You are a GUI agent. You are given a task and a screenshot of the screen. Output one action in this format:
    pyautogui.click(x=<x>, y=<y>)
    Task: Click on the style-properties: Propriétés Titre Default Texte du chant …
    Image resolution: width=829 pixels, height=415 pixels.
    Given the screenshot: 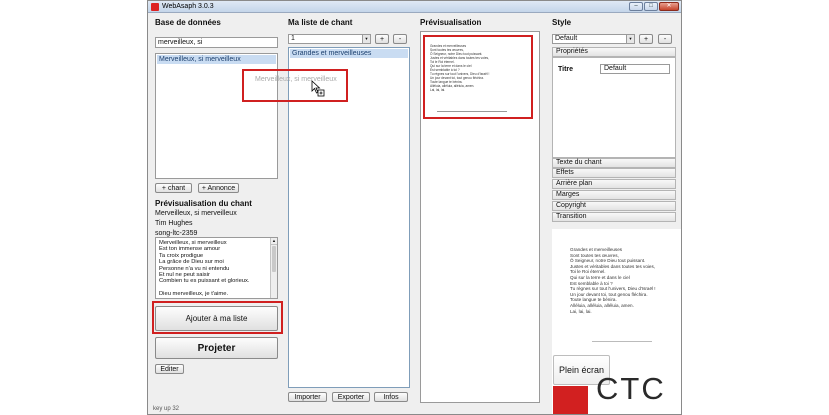 What is the action you would take?
    pyautogui.click(x=614, y=137)
    